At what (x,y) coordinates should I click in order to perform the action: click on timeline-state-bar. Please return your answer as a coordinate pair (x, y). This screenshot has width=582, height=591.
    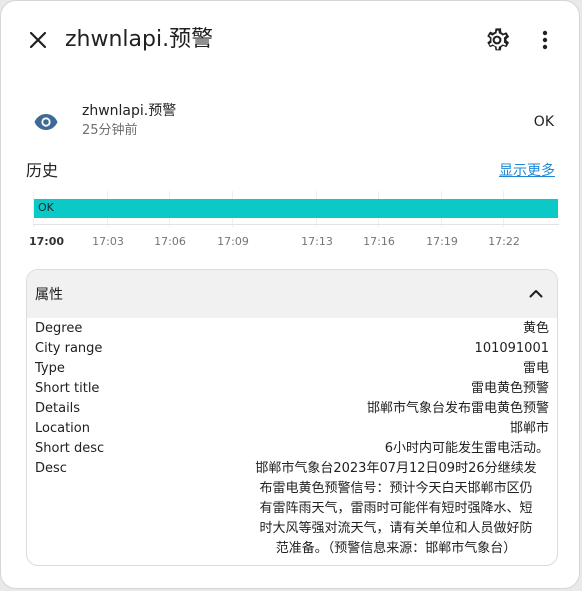
    Looking at the image, I should click on (296, 208).